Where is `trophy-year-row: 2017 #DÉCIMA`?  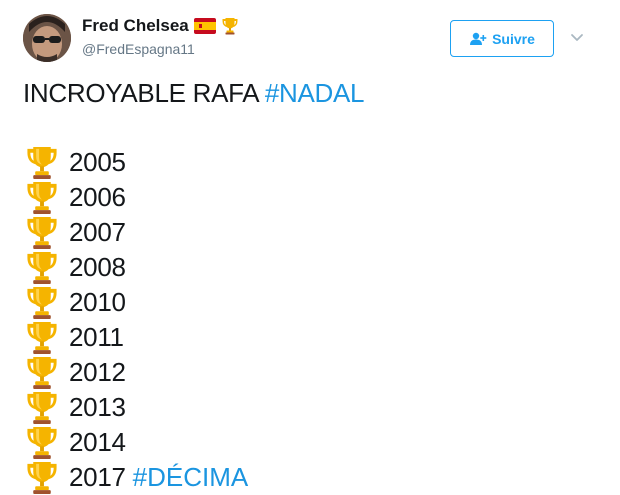
trophy-year-row: 2017 #DÉCIMA is located at coordinates (136, 477).